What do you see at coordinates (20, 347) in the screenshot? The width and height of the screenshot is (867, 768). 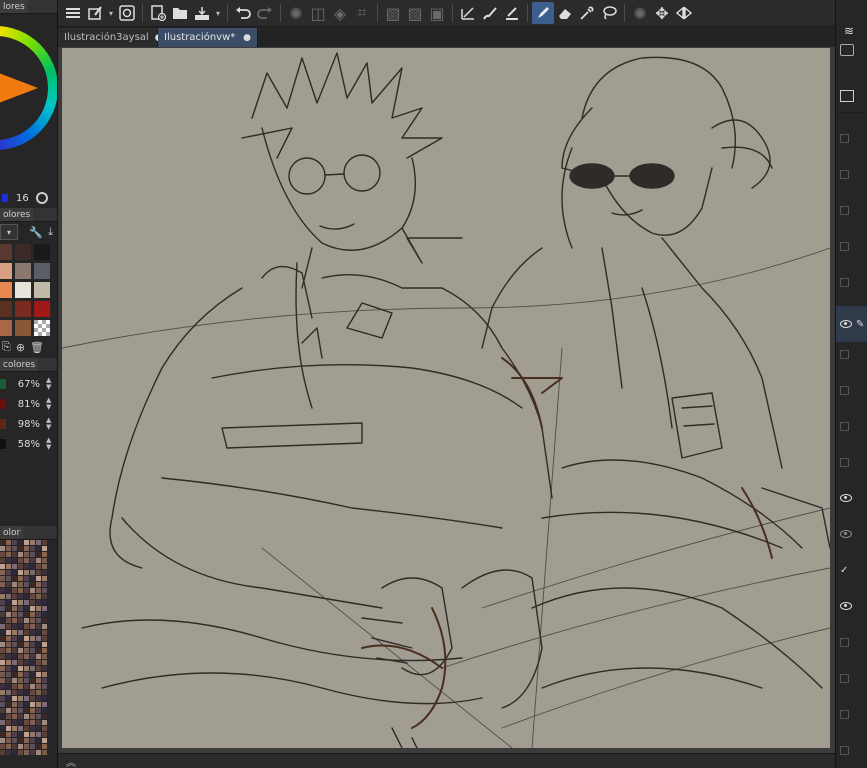 I see `add-color-icon: ⊕` at bounding box center [20, 347].